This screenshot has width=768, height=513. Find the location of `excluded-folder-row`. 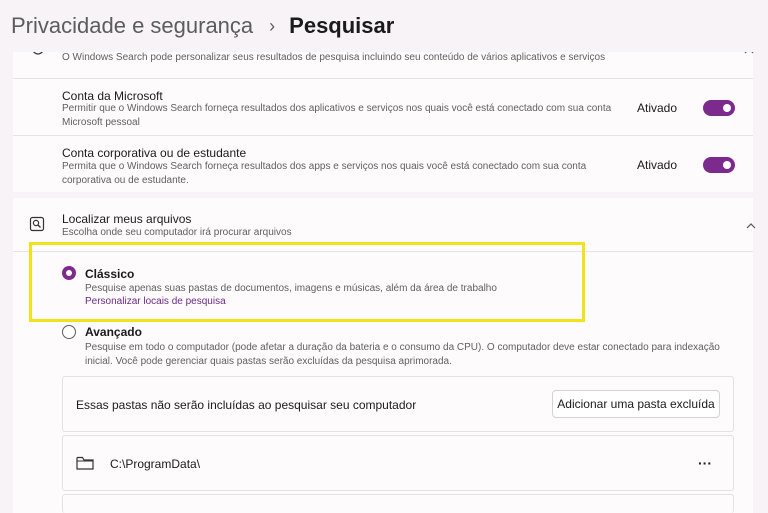

excluded-folder-row is located at coordinates (398, 503).